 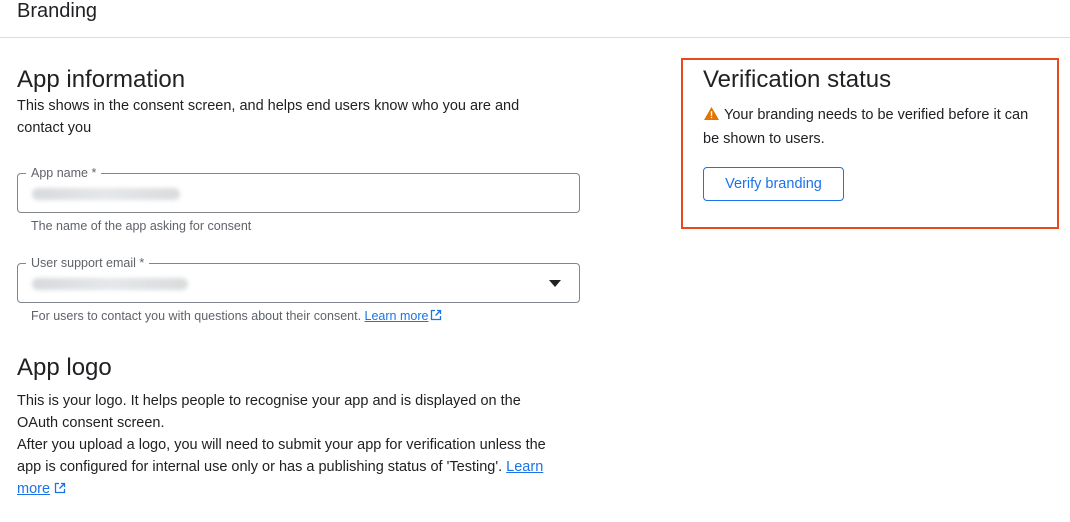 I want to click on arrow-drop-down-icon, so click(x=555, y=283).